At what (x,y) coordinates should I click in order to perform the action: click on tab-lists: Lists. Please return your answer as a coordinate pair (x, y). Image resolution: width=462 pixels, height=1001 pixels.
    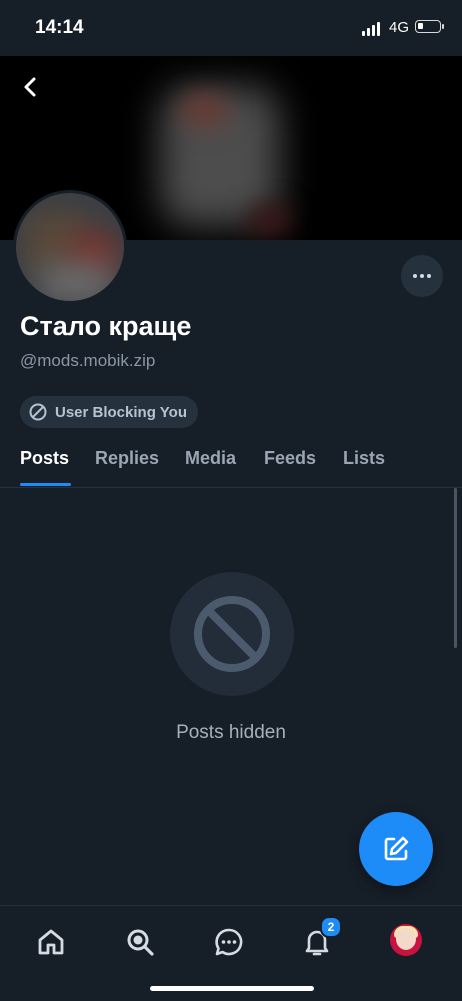
    Looking at the image, I should click on (364, 458).